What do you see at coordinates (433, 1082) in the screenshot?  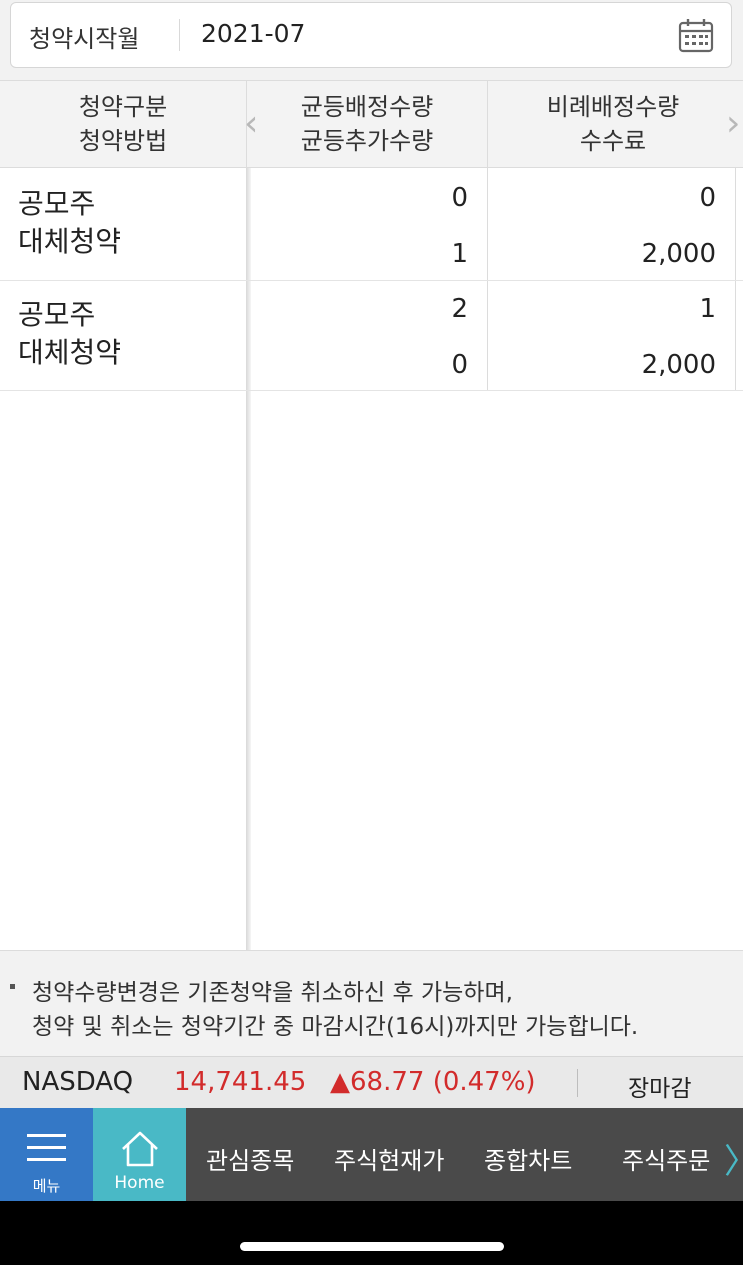 I see `index-change: ▲68.77 (0.47%)` at bounding box center [433, 1082].